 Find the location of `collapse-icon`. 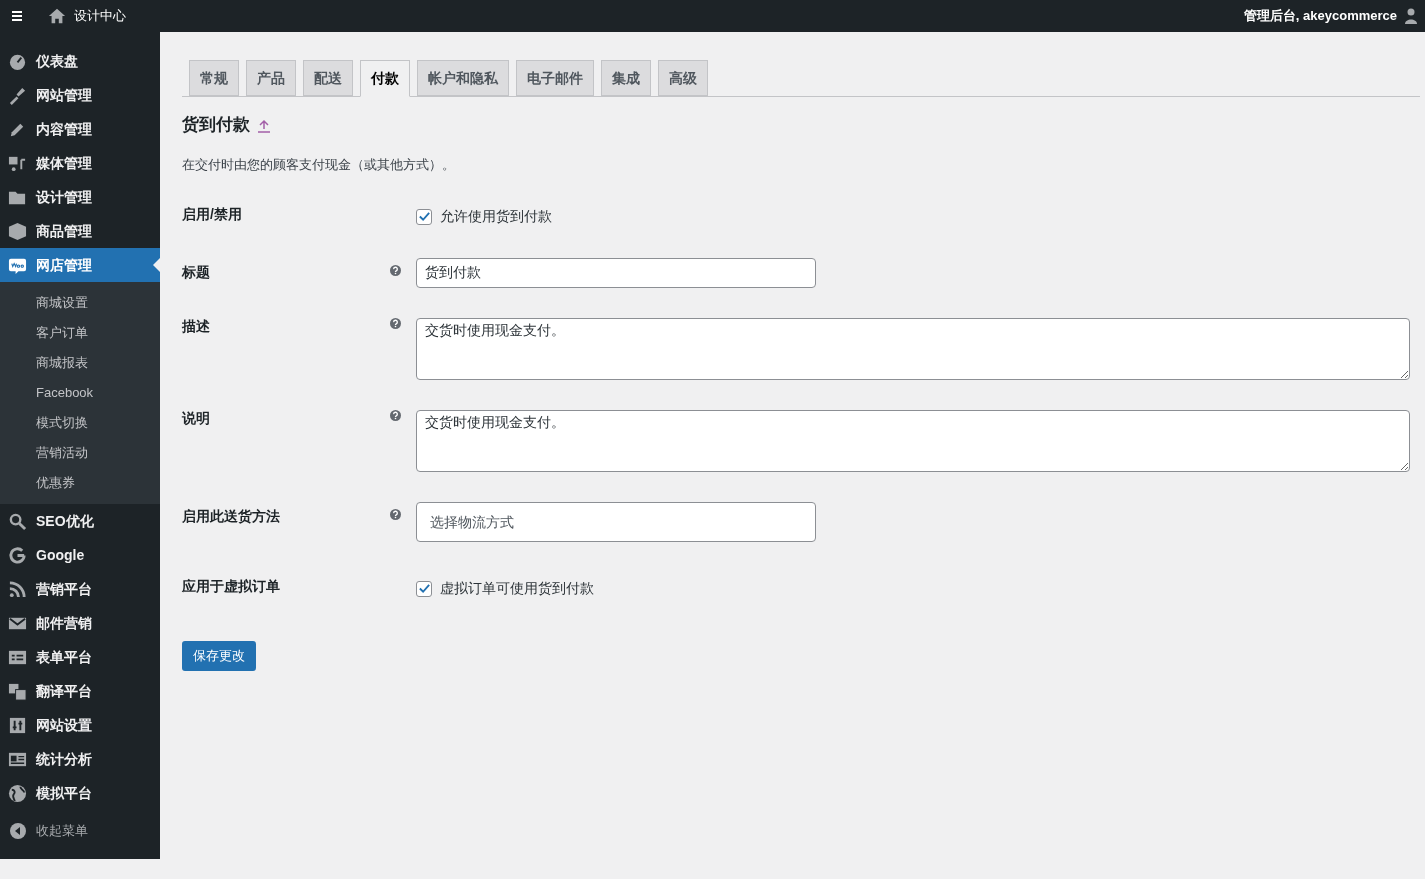

collapse-icon is located at coordinates (18, 831).